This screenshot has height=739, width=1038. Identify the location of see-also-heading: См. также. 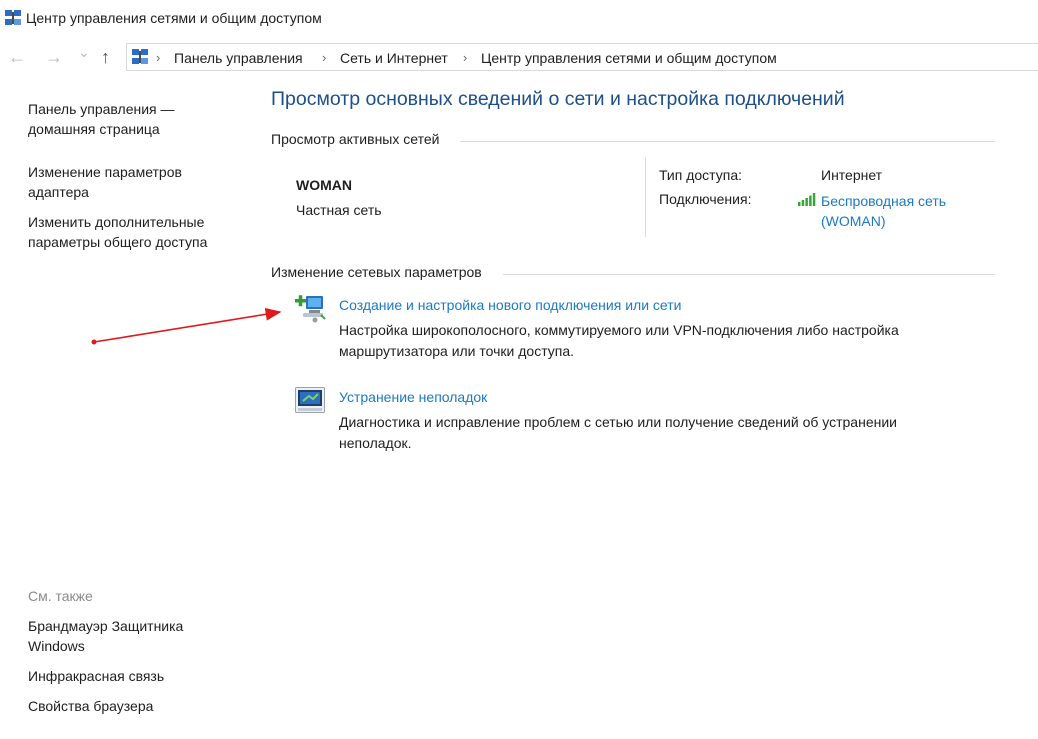
(60, 596).